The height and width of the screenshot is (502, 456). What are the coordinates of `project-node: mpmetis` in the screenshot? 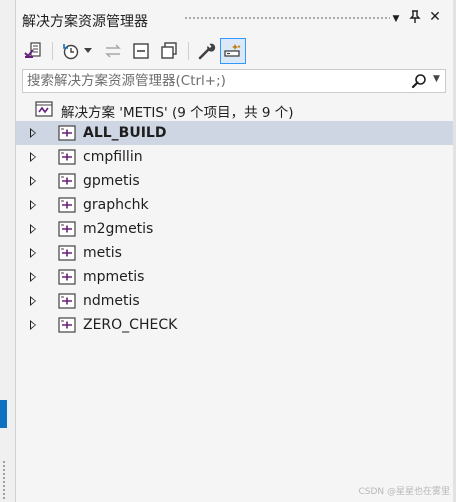 It's located at (235, 277).